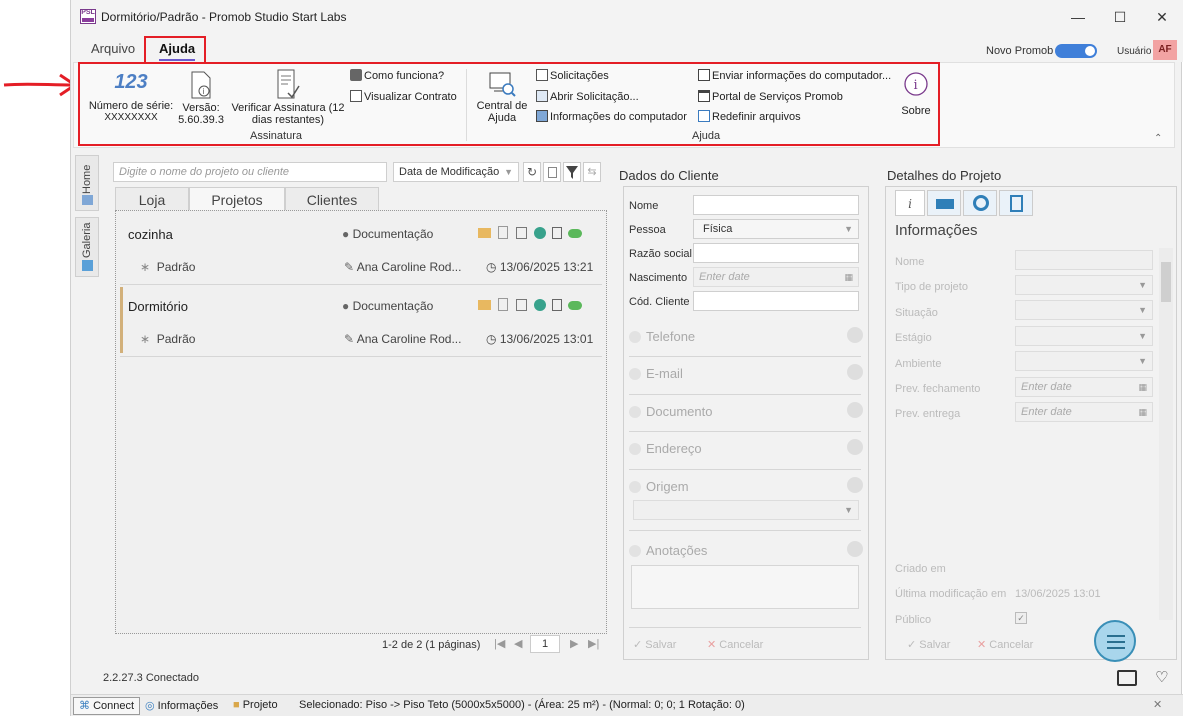 This screenshot has width=1190, height=716. I want to click on documento-section: Documento, so click(670, 411).